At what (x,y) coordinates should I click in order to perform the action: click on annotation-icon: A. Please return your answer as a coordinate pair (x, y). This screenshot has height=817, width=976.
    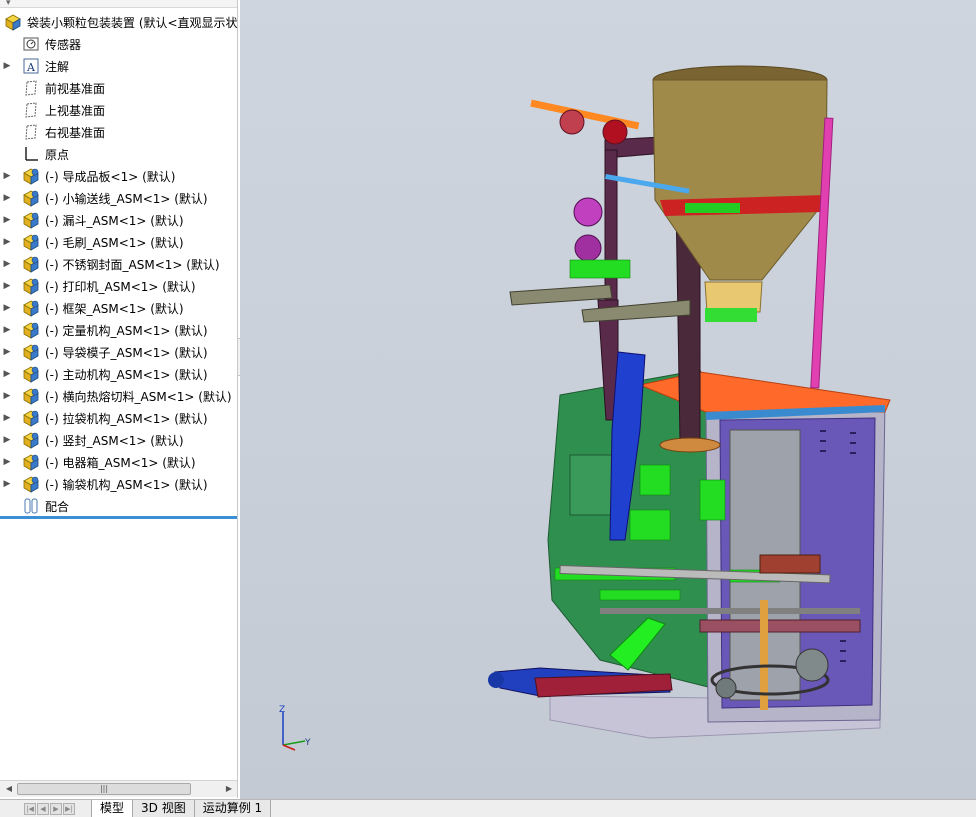
    Looking at the image, I should click on (31, 66).